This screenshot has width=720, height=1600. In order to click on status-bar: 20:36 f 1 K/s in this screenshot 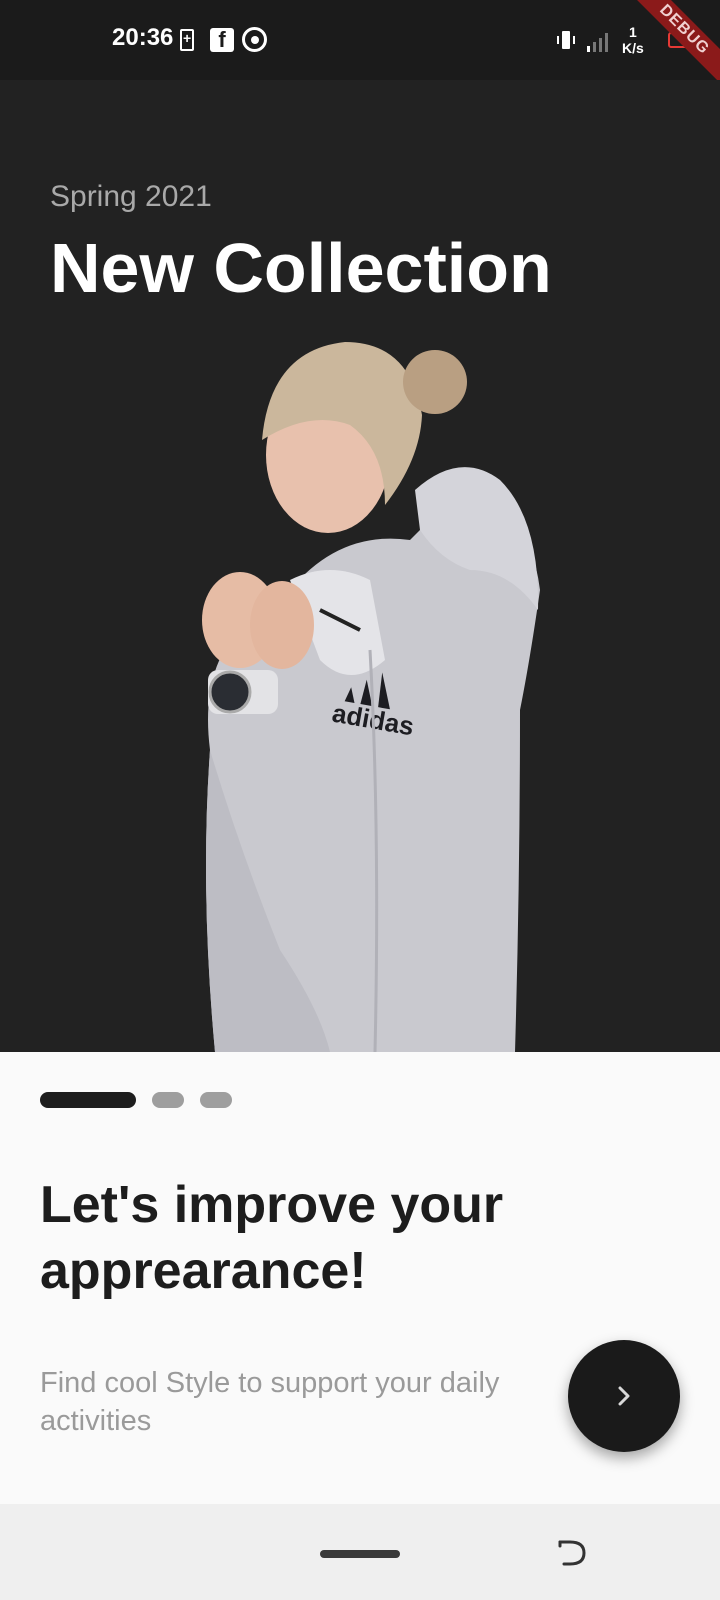, I will do `click(360, 40)`.